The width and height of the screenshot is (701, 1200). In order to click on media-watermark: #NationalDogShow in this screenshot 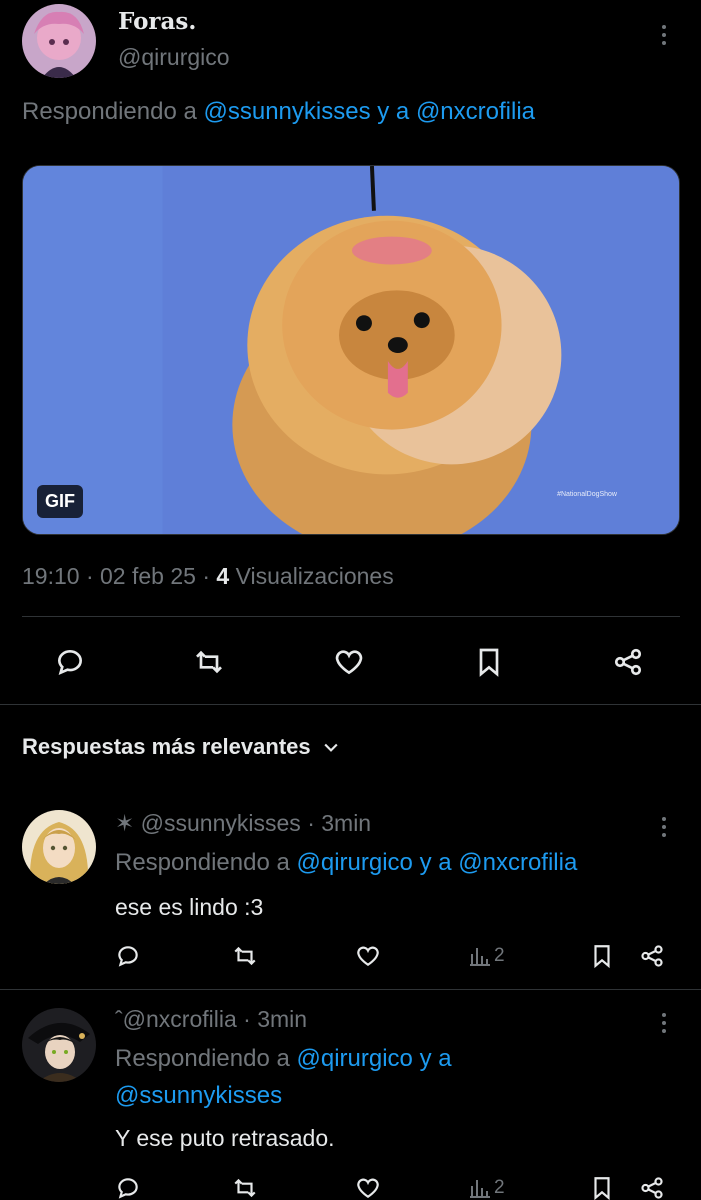, I will do `click(587, 494)`.